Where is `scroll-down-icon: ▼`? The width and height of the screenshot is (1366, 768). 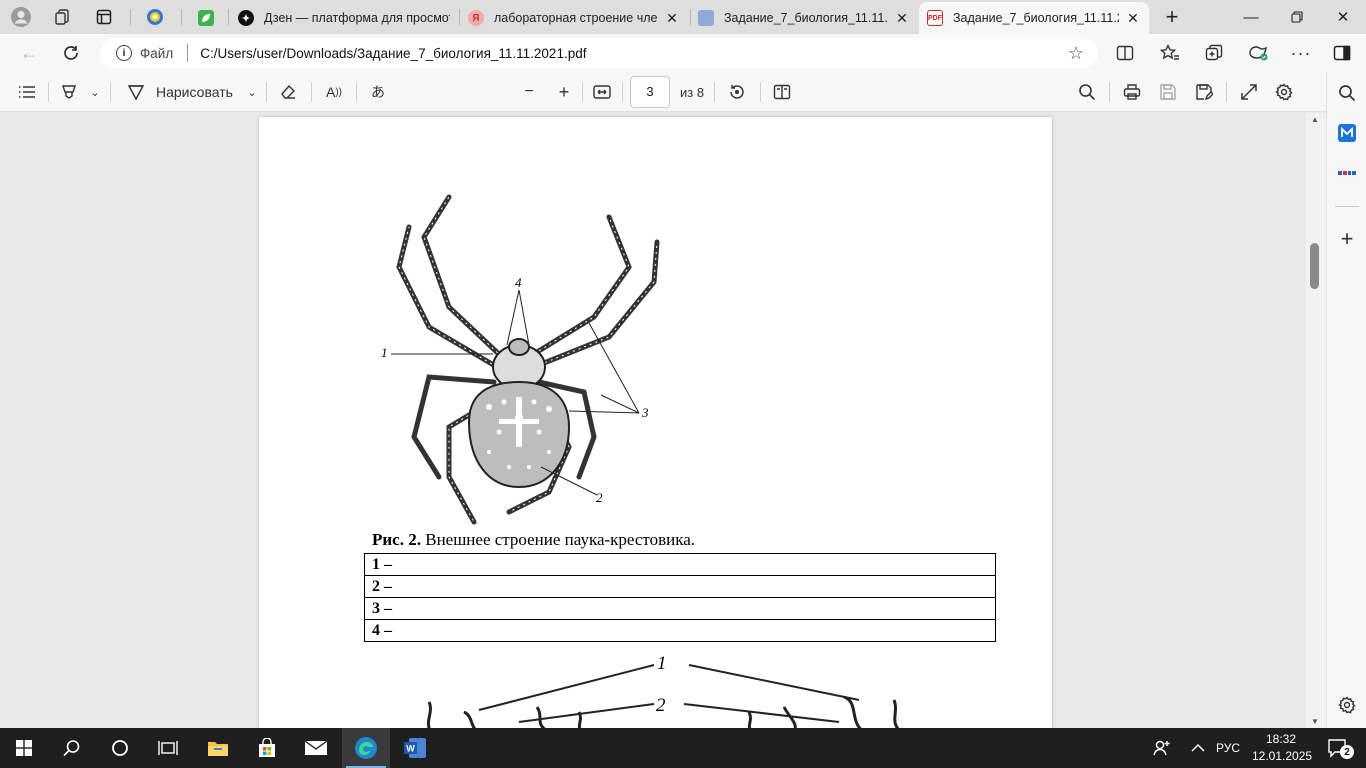 scroll-down-icon: ▼ is located at coordinates (1315, 721).